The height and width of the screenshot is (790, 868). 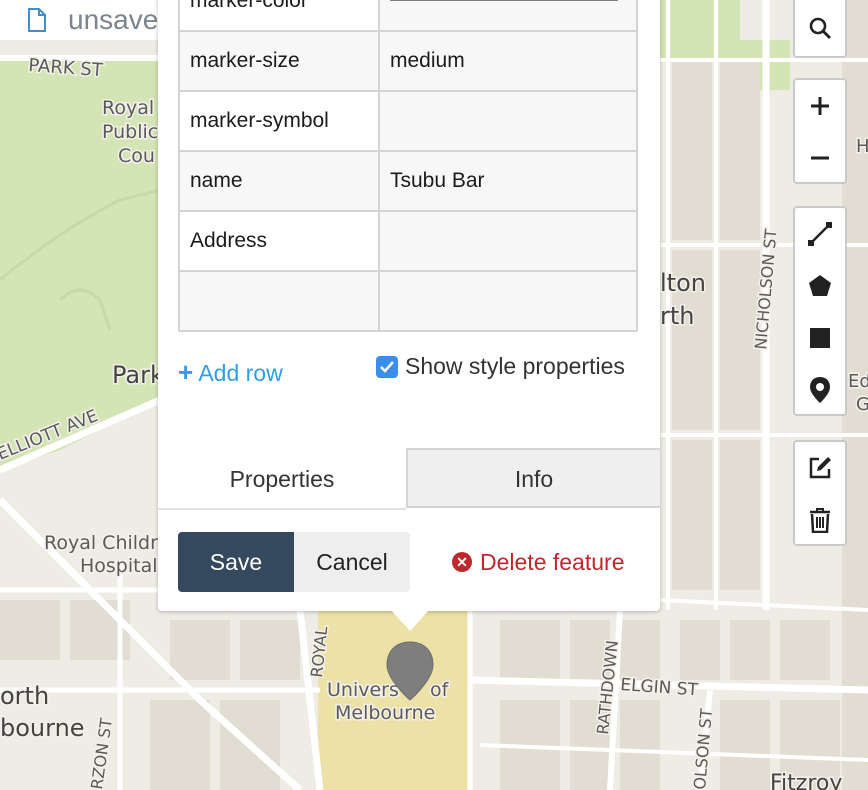 What do you see at coordinates (508, 61) in the screenshot?
I see `property-value: medium` at bounding box center [508, 61].